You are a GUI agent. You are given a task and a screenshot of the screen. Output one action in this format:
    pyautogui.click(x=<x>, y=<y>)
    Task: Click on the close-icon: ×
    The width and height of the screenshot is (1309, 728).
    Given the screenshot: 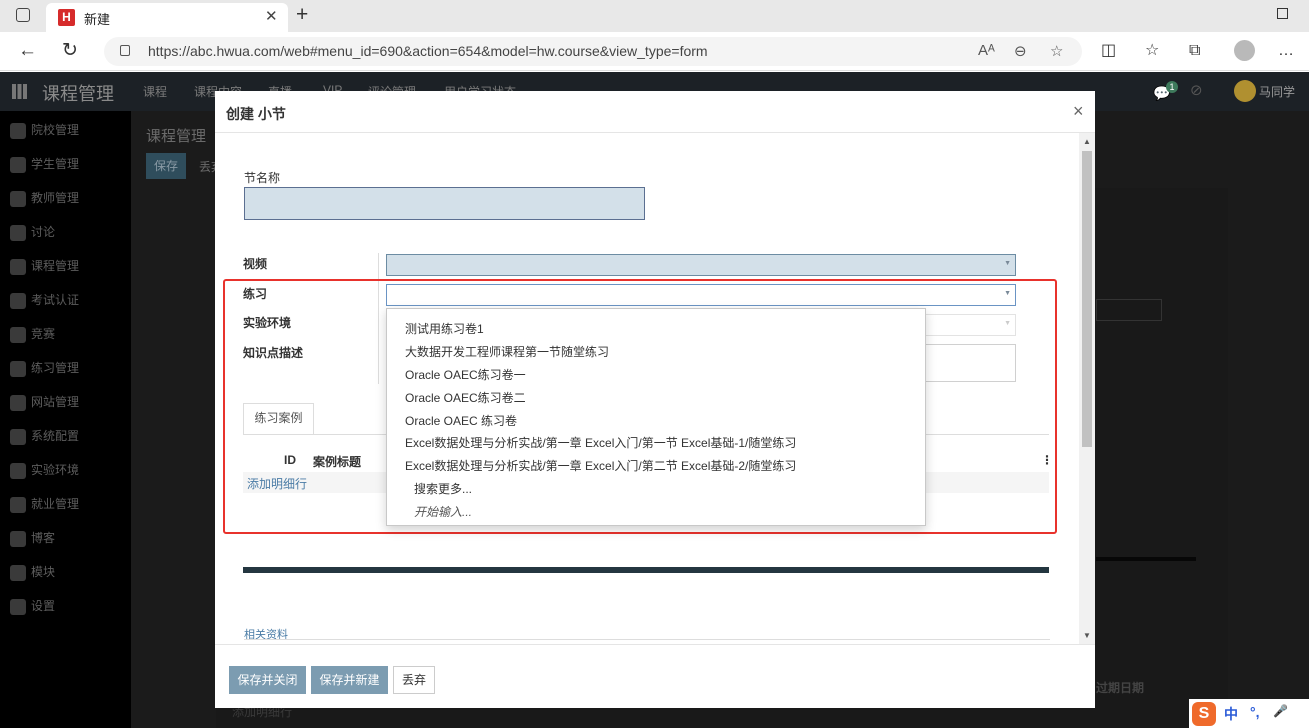 What is the action you would take?
    pyautogui.click(x=1078, y=111)
    